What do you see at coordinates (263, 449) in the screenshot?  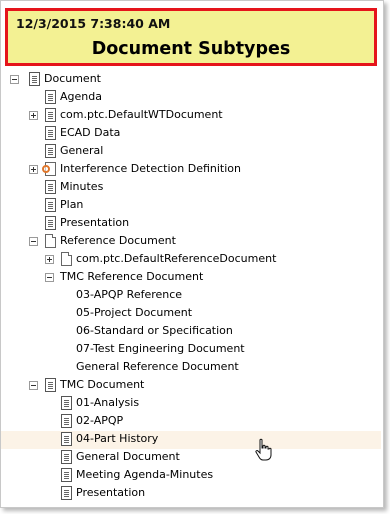 I see `hand-pointer-icon` at bounding box center [263, 449].